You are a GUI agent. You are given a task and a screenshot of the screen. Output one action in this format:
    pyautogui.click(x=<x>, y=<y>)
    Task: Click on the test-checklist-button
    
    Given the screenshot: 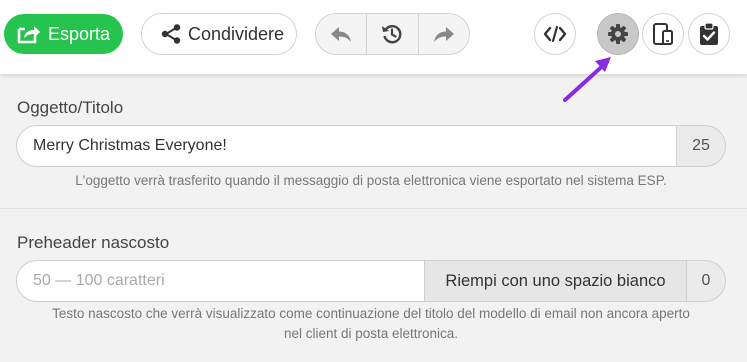 What is the action you would take?
    pyautogui.click(x=709, y=34)
    